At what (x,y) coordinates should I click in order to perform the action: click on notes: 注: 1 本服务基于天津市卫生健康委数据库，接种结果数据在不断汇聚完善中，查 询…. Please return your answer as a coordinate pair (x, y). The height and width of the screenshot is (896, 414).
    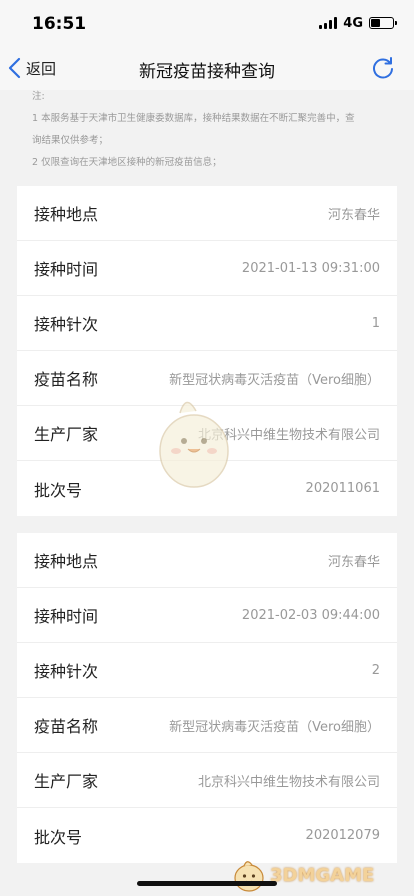
    Looking at the image, I should click on (212, 130).